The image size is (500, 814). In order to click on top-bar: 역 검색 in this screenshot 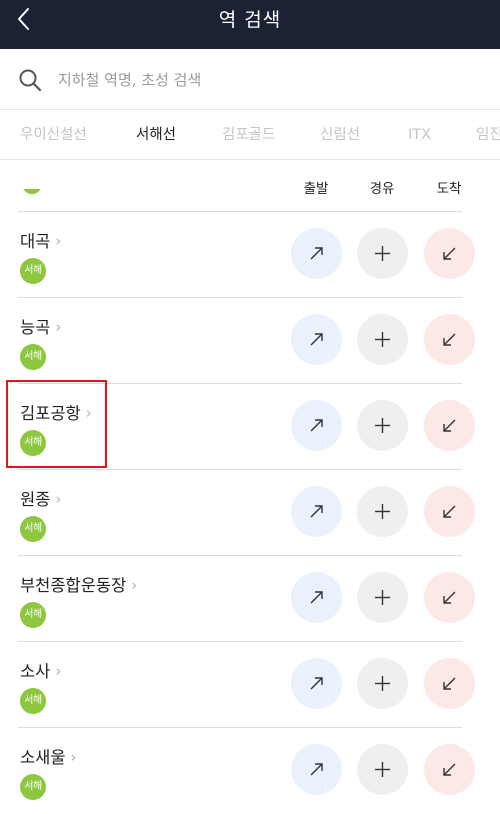, I will do `click(250, 24)`.